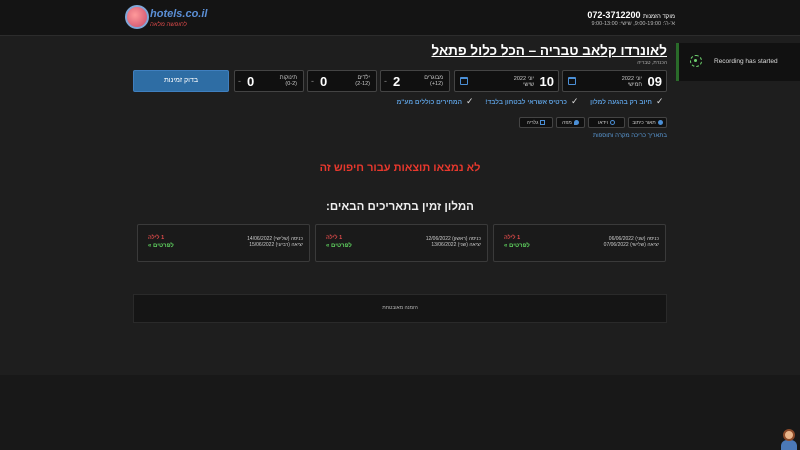  I want to click on recording-toast: Recording has started, so click(738, 62).